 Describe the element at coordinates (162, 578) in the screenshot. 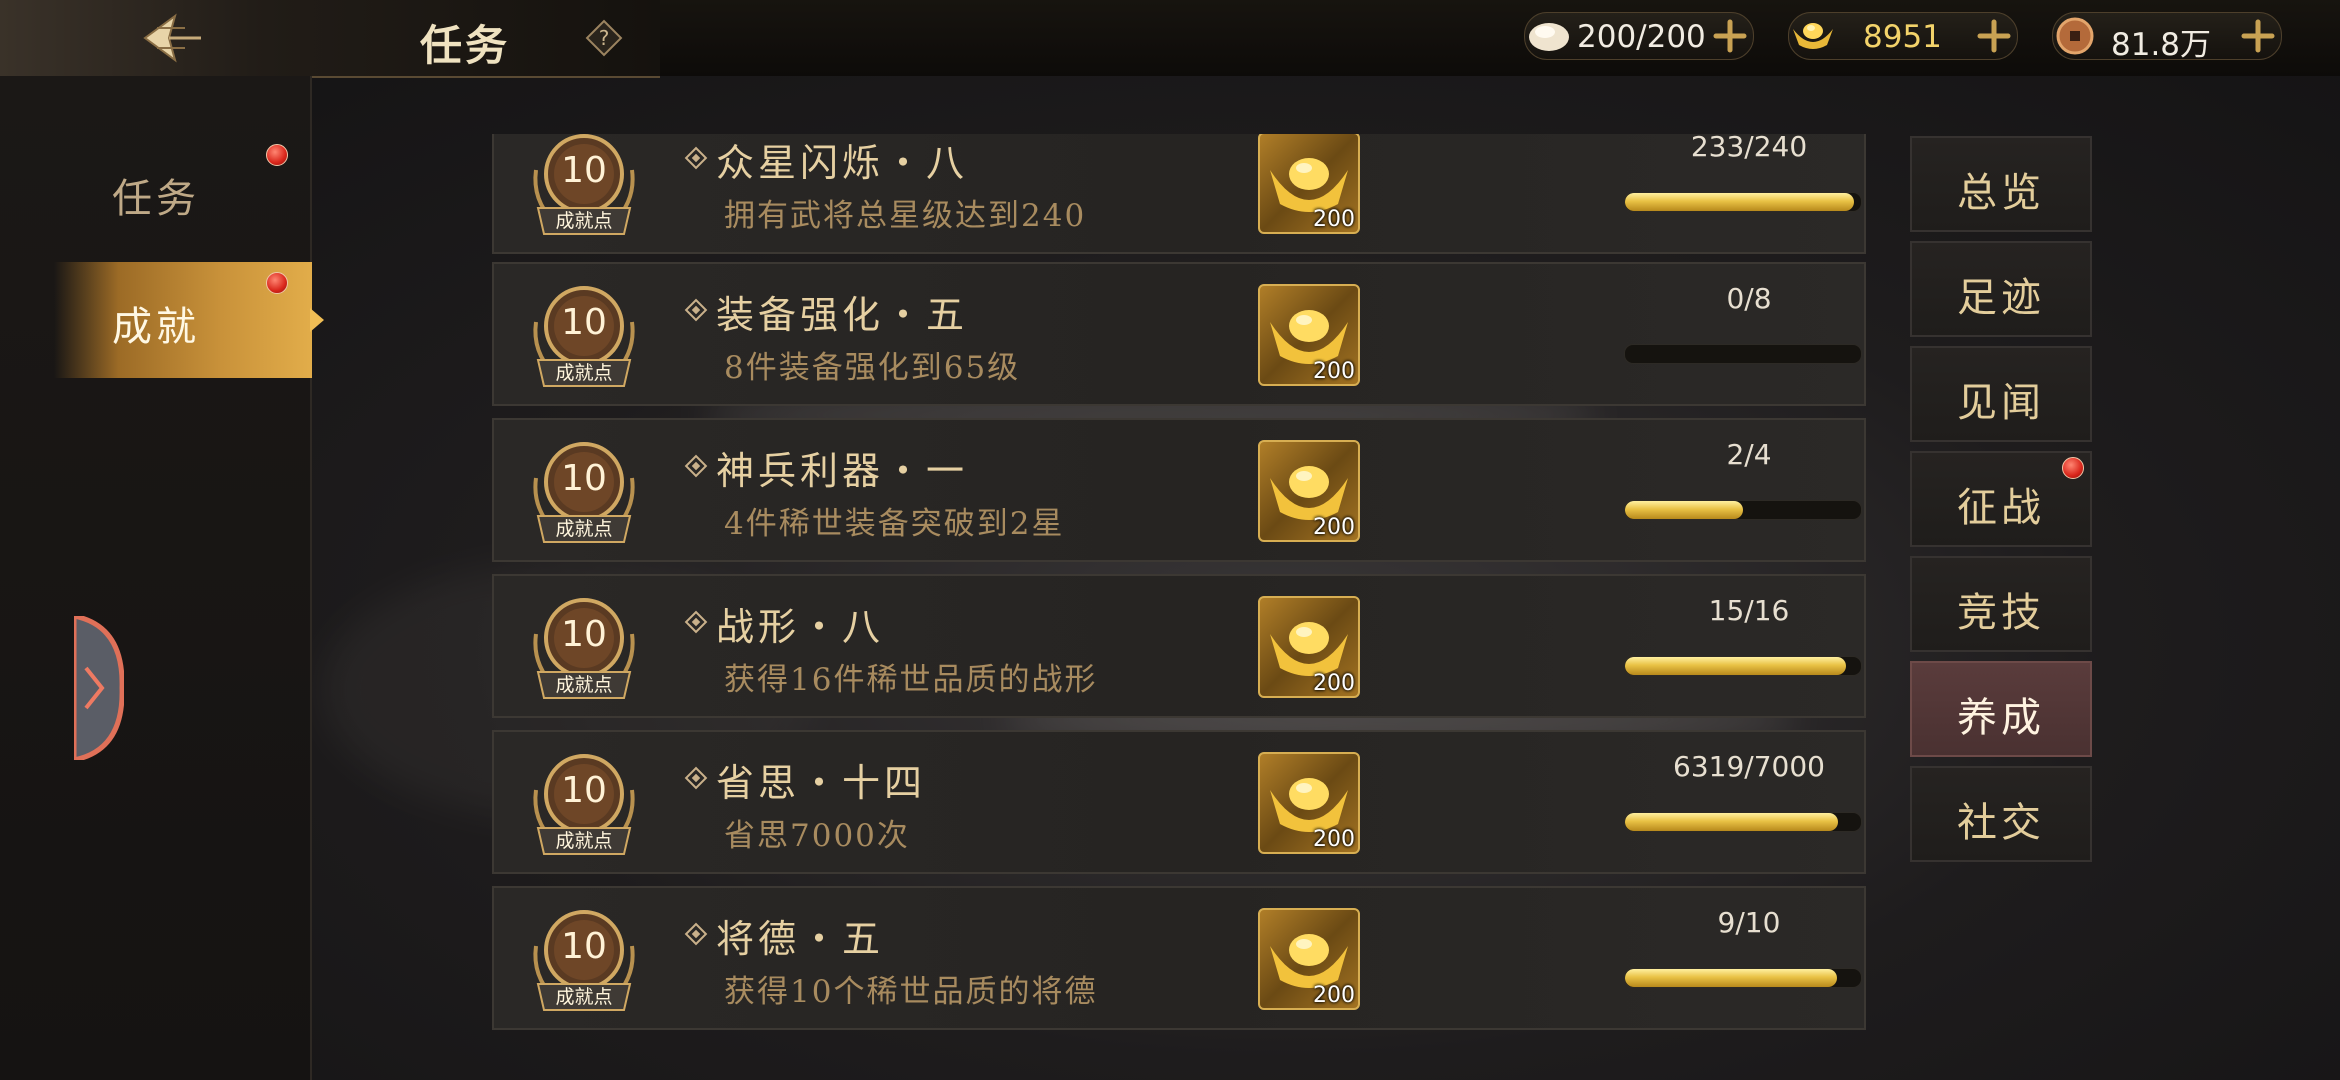

I see `left-nav: 任务 成就` at that location.